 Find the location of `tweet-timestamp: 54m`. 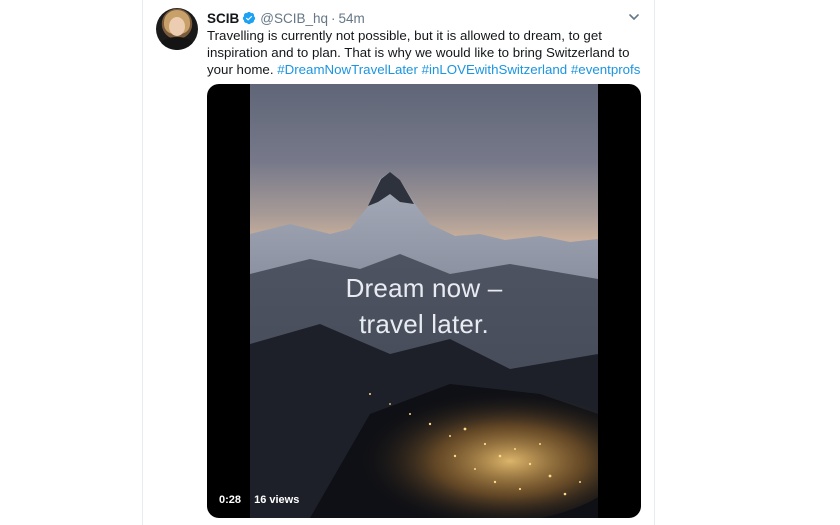

tweet-timestamp: 54m is located at coordinates (352, 18).